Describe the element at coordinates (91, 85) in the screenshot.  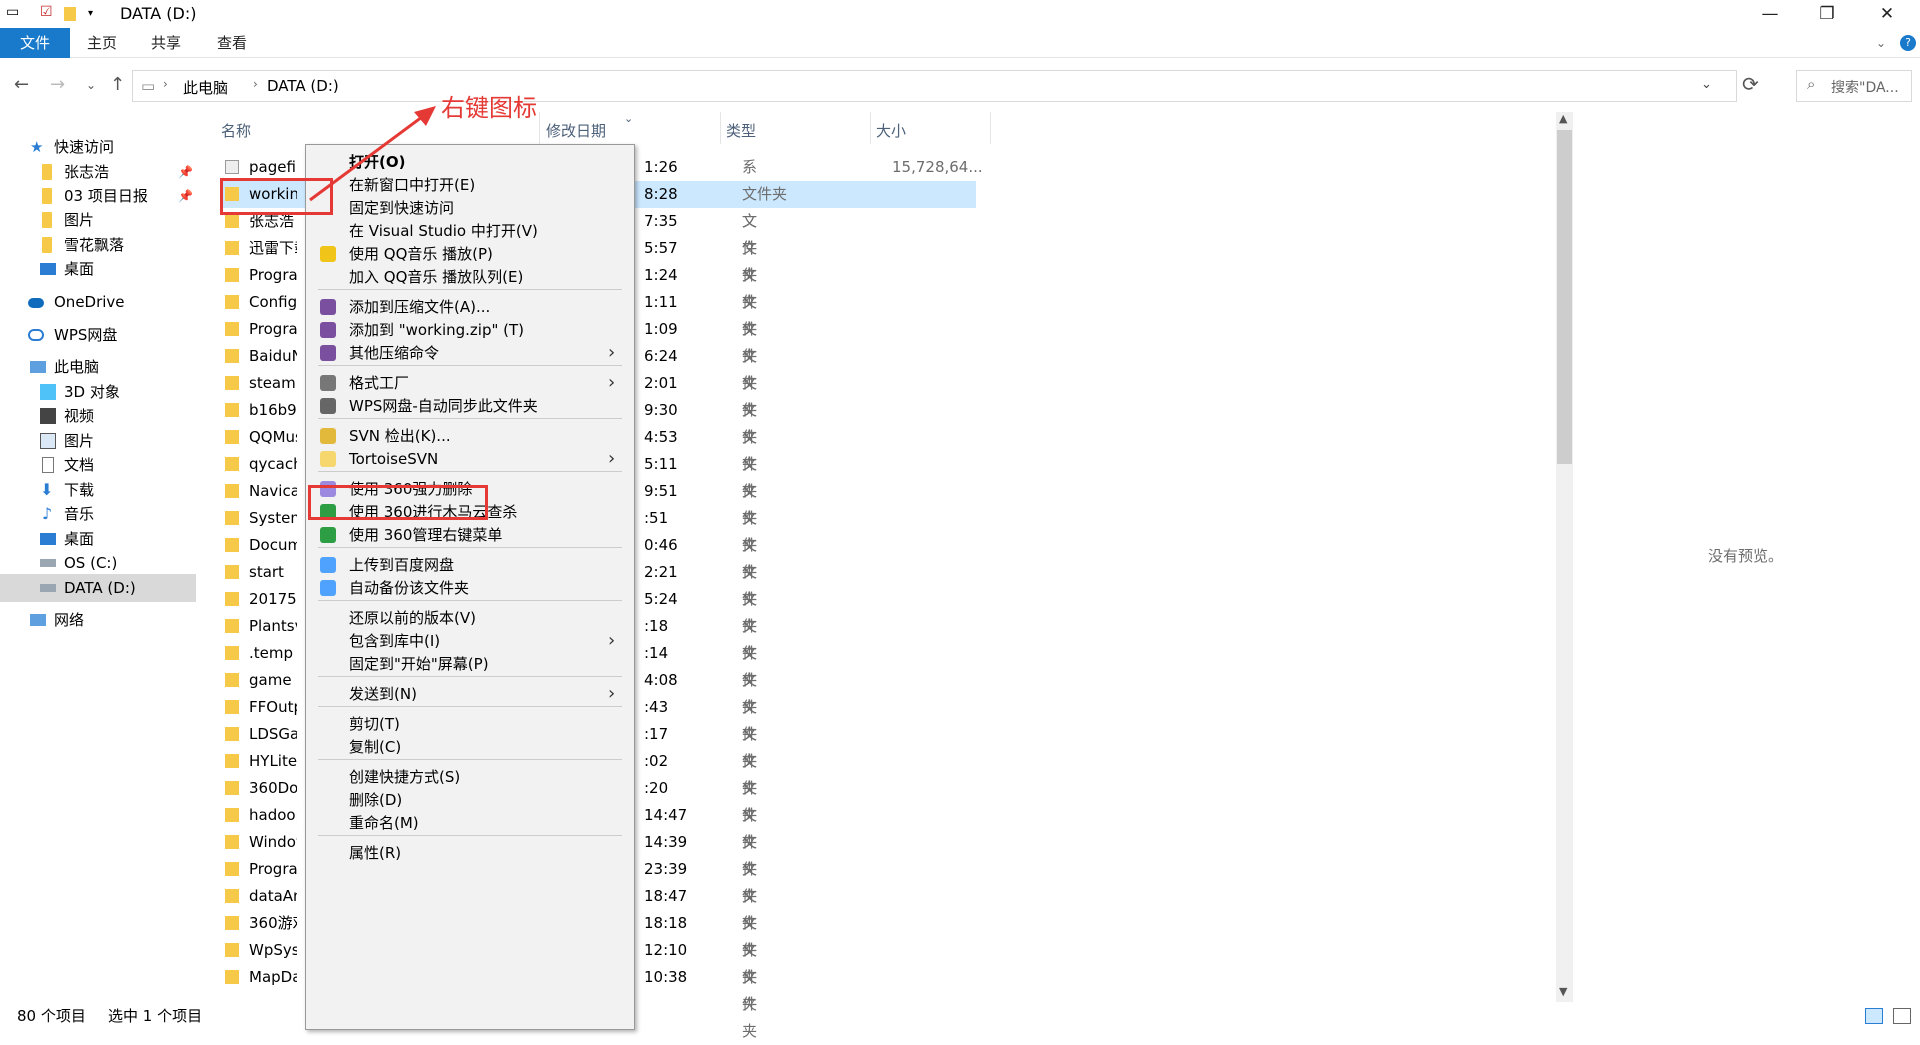
I see `recent-locations-icon: ⌄` at that location.